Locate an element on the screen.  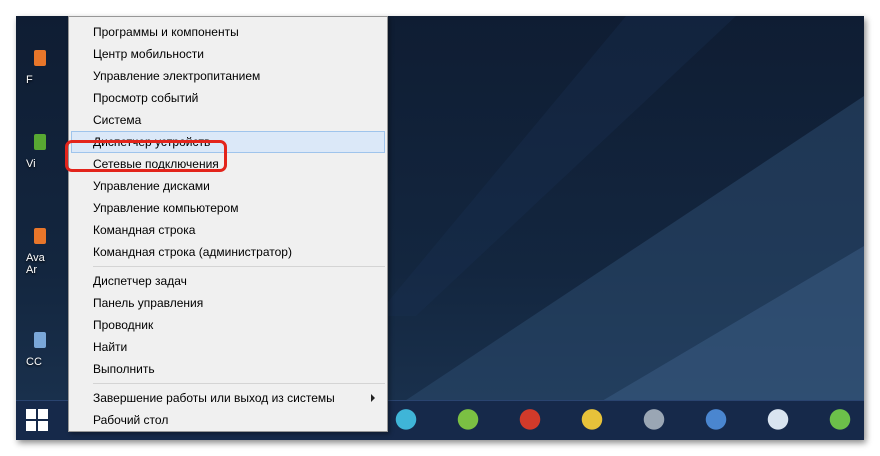
menu-item-label: Найти is located at coordinates (110, 347).